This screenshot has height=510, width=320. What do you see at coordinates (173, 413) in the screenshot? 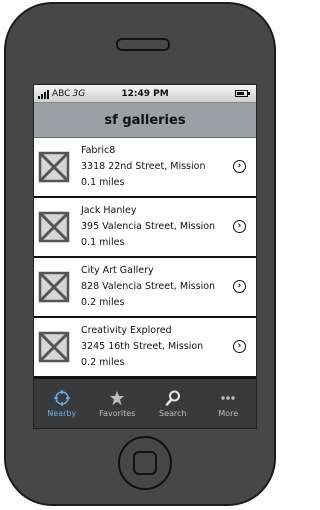
I see `tab-label: Search` at bounding box center [173, 413].